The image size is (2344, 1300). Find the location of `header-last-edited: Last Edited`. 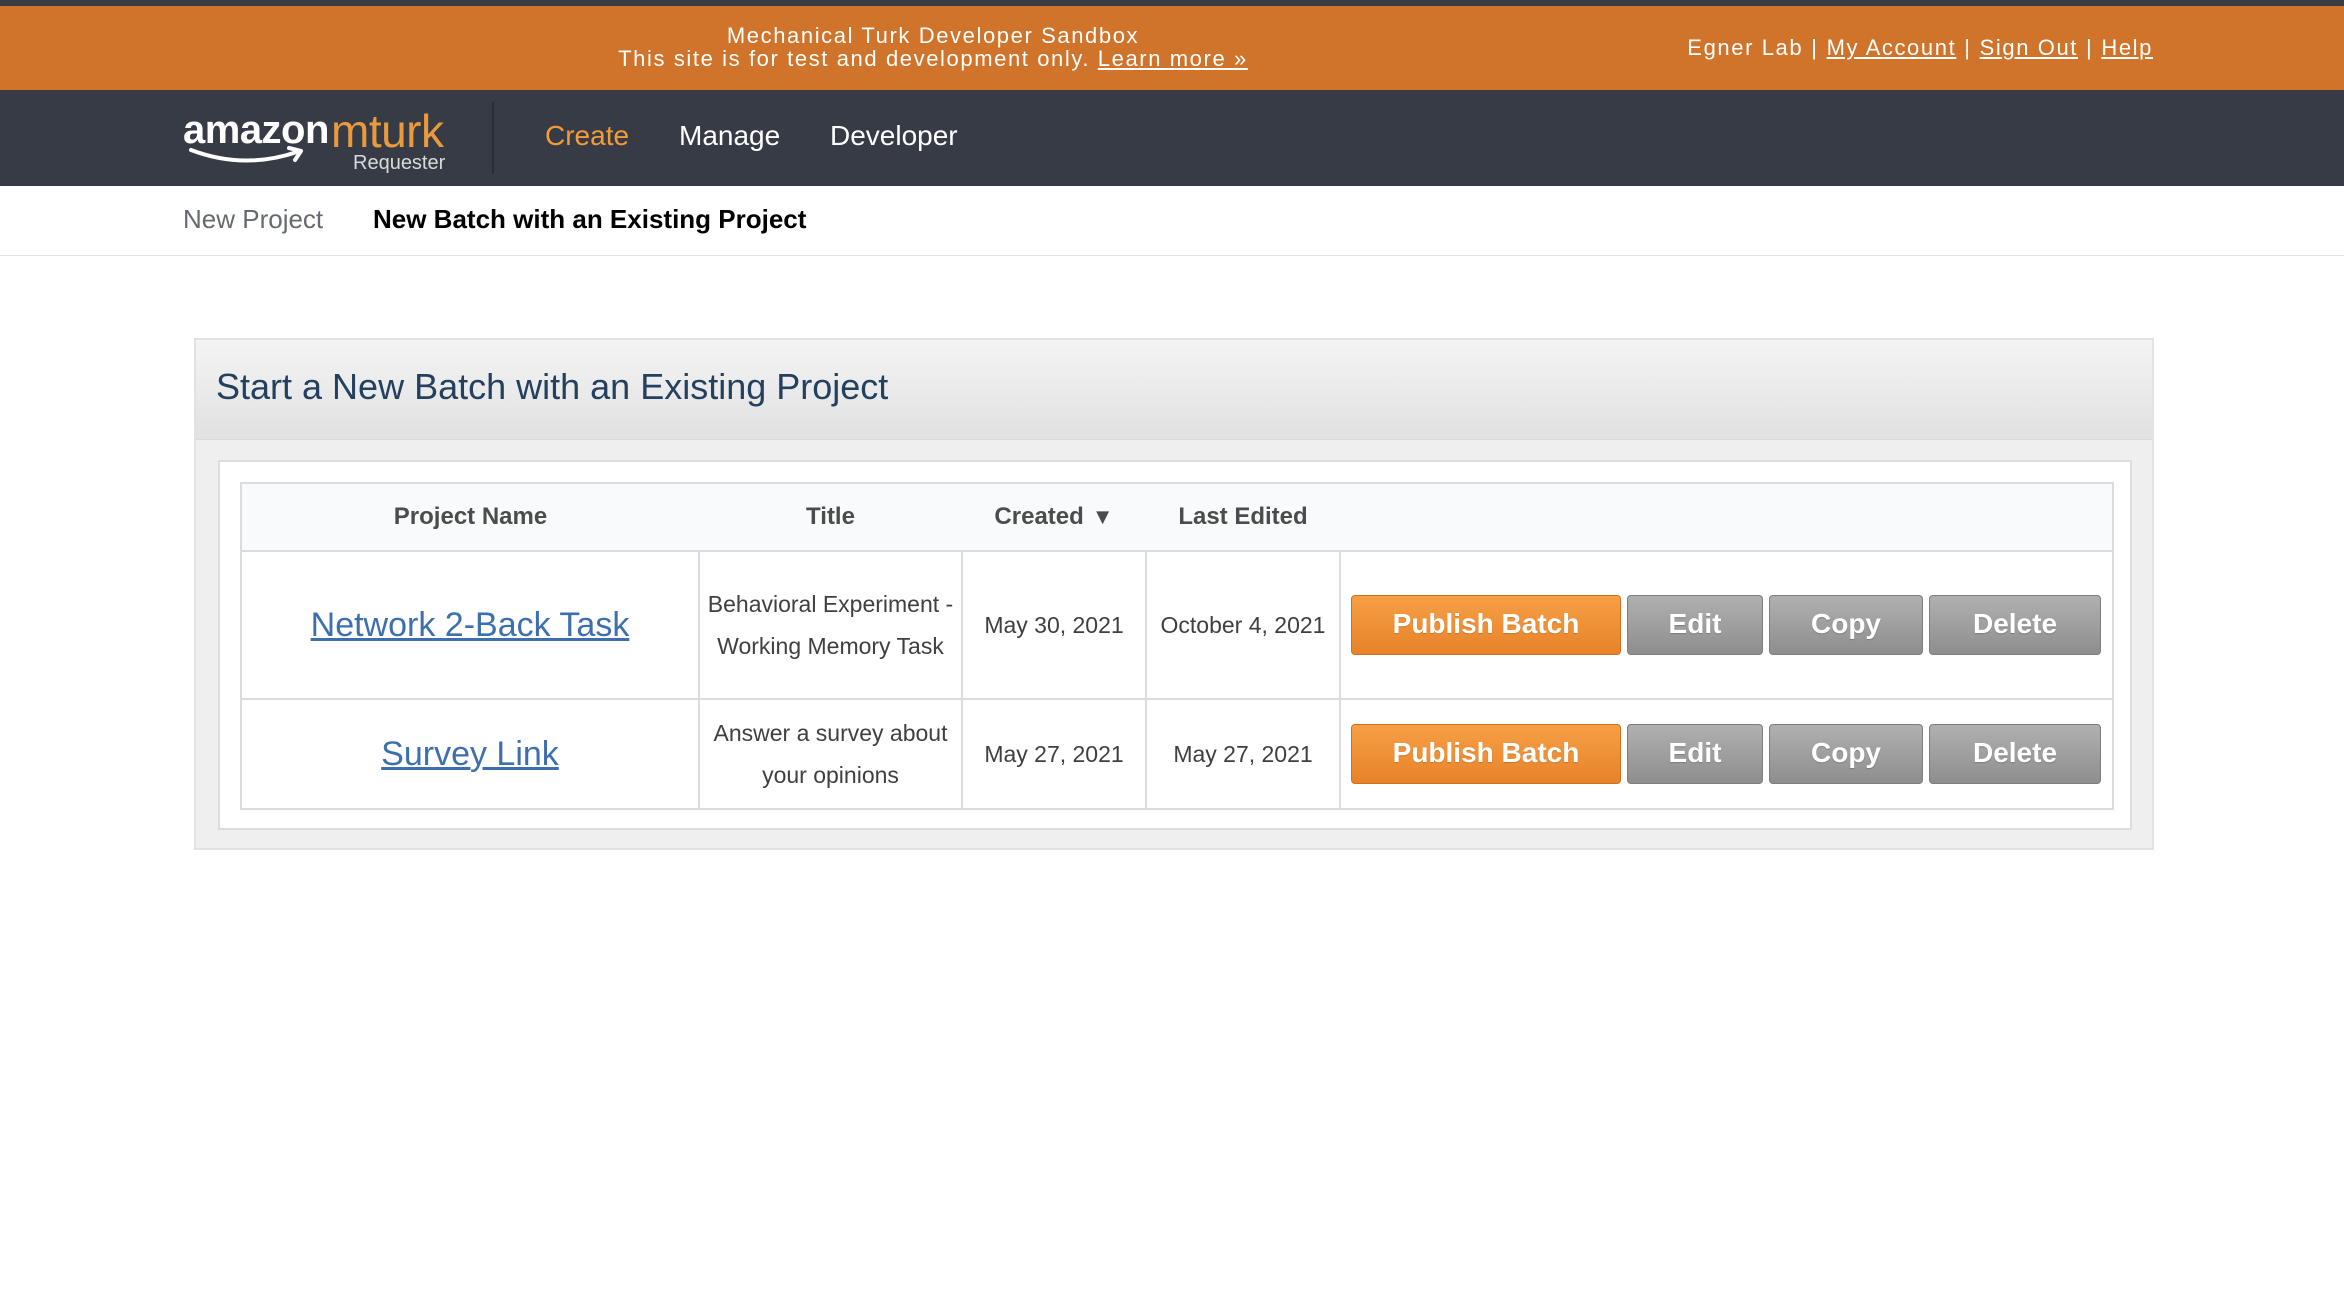

header-last-edited: Last Edited is located at coordinates (1243, 517).